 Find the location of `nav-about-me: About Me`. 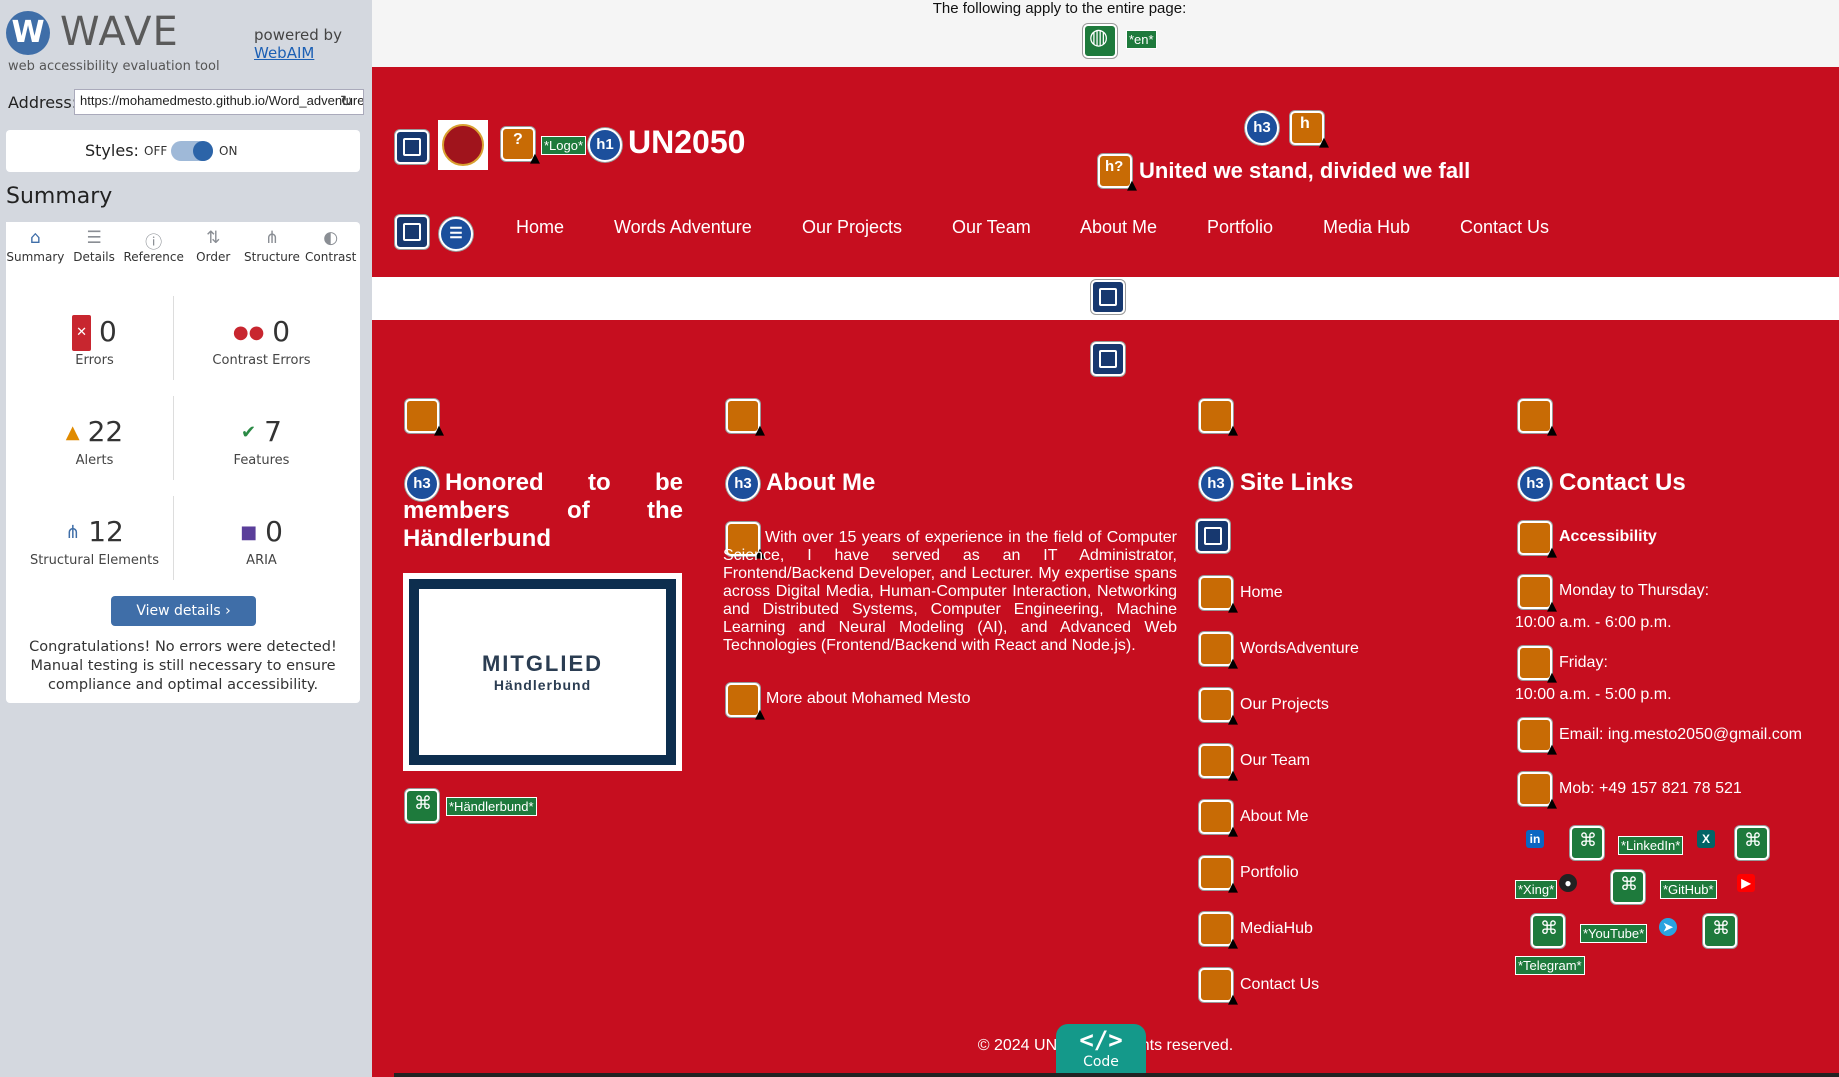

nav-about-me: About Me is located at coordinates (1118, 227).